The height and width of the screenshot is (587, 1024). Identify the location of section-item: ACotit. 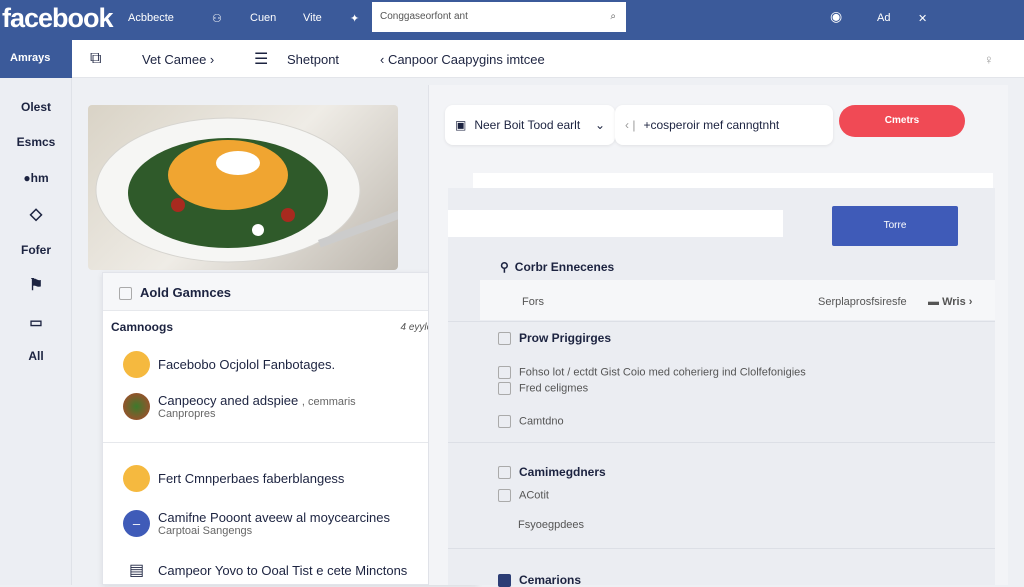
(523, 495).